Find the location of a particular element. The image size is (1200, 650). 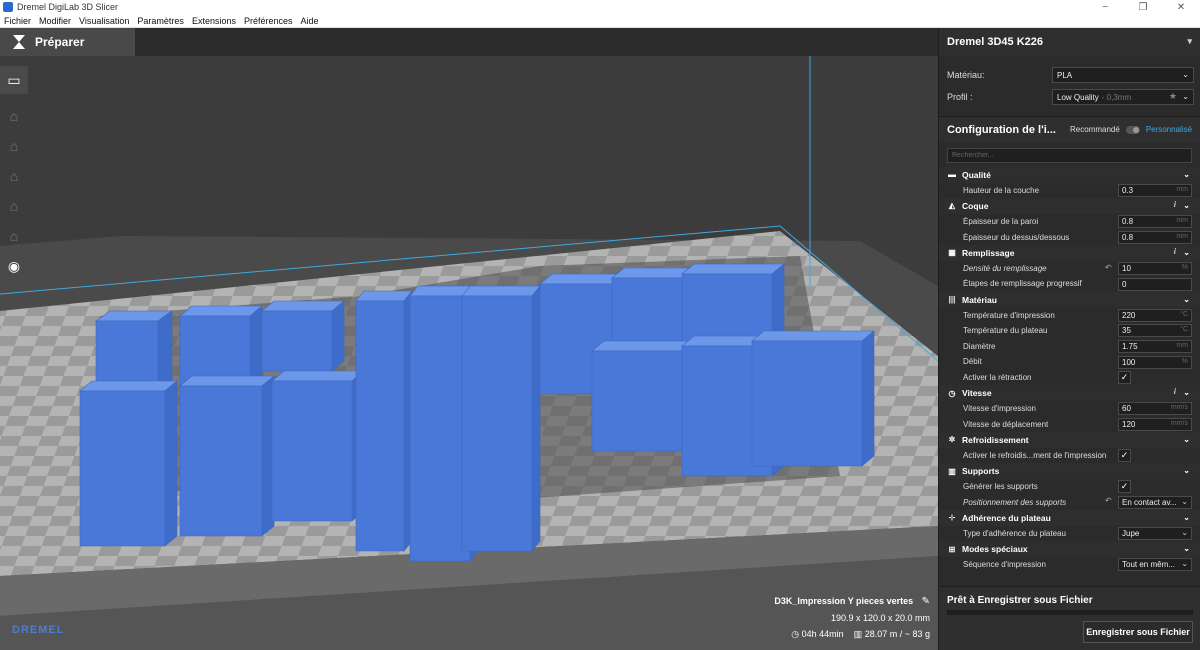

rotate-tool-button: ⌂ is located at coordinates (14, 176).